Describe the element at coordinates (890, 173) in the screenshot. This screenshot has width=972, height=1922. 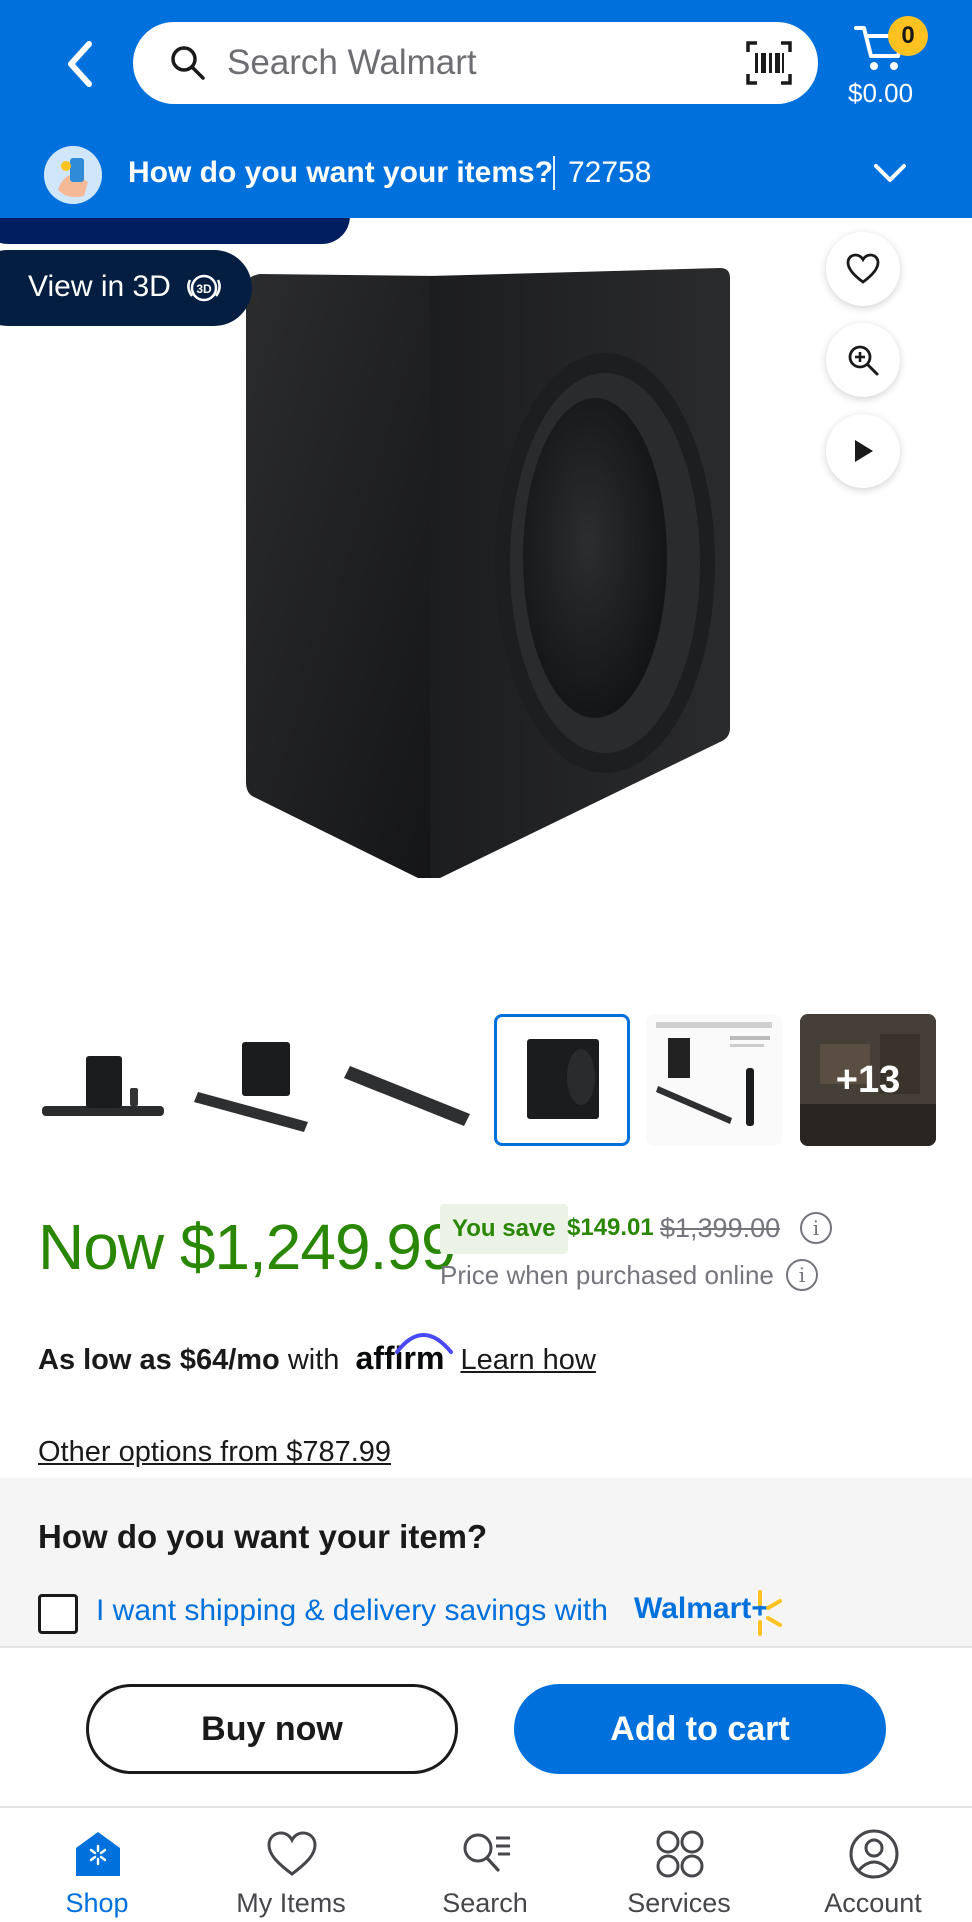
I see `chevron-down-icon` at that location.